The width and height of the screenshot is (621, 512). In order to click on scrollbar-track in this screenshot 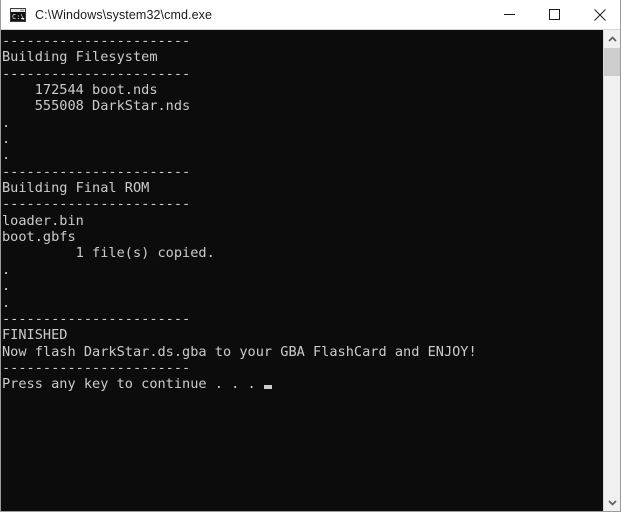, I will do `click(612, 270)`.